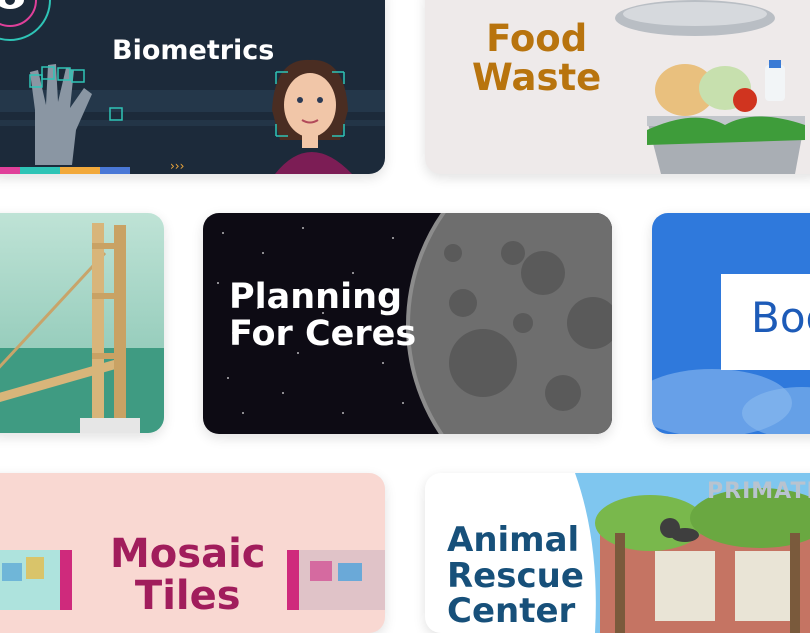 This screenshot has width=810, height=633. I want to click on card-animal-rescue-center: PRIMATE Animal Rescue Center, so click(617, 553).